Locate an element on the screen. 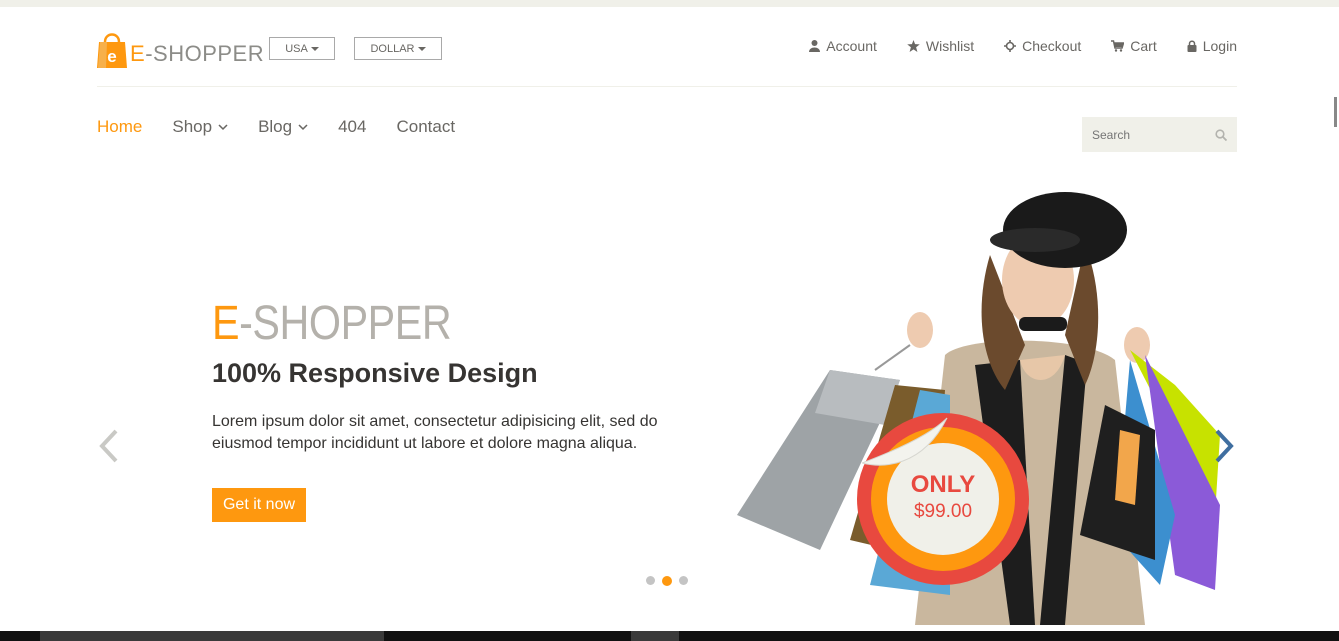 The image size is (1339, 641). crosshair-icon is located at coordinates (1010, 46).